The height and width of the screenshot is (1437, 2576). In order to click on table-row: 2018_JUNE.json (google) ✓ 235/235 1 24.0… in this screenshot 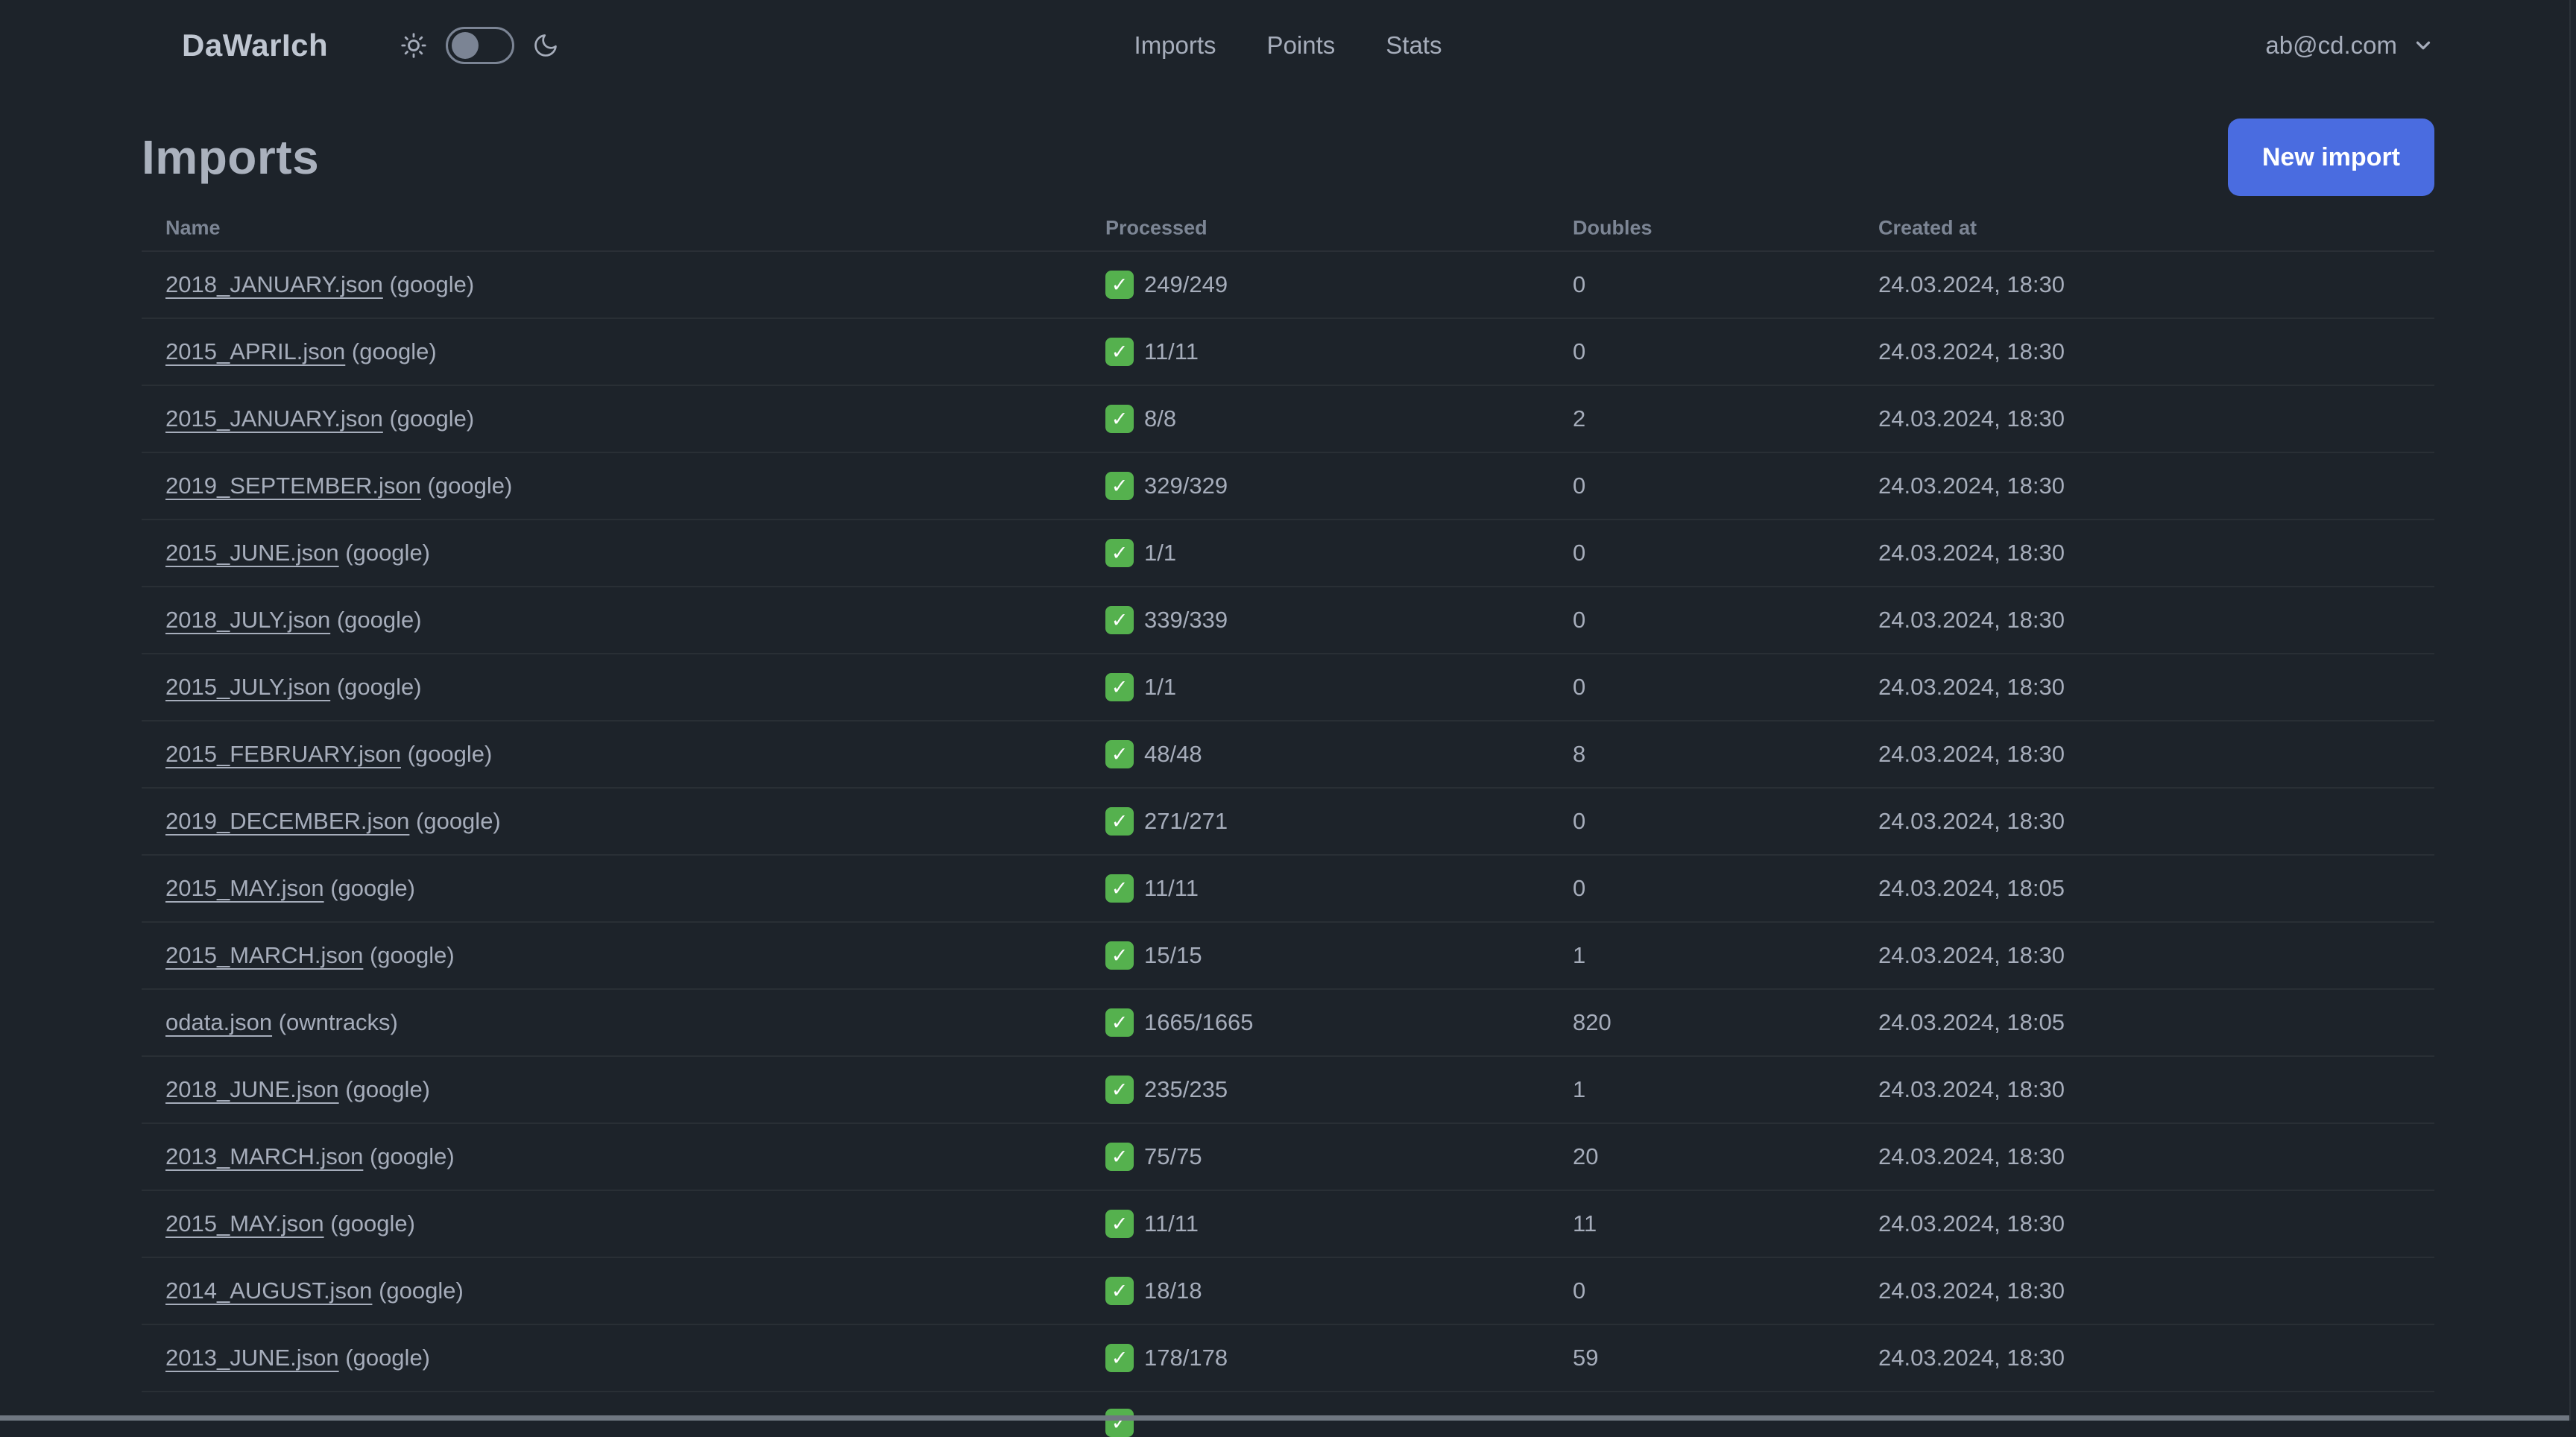, I will do `click(1288, 1091)`.